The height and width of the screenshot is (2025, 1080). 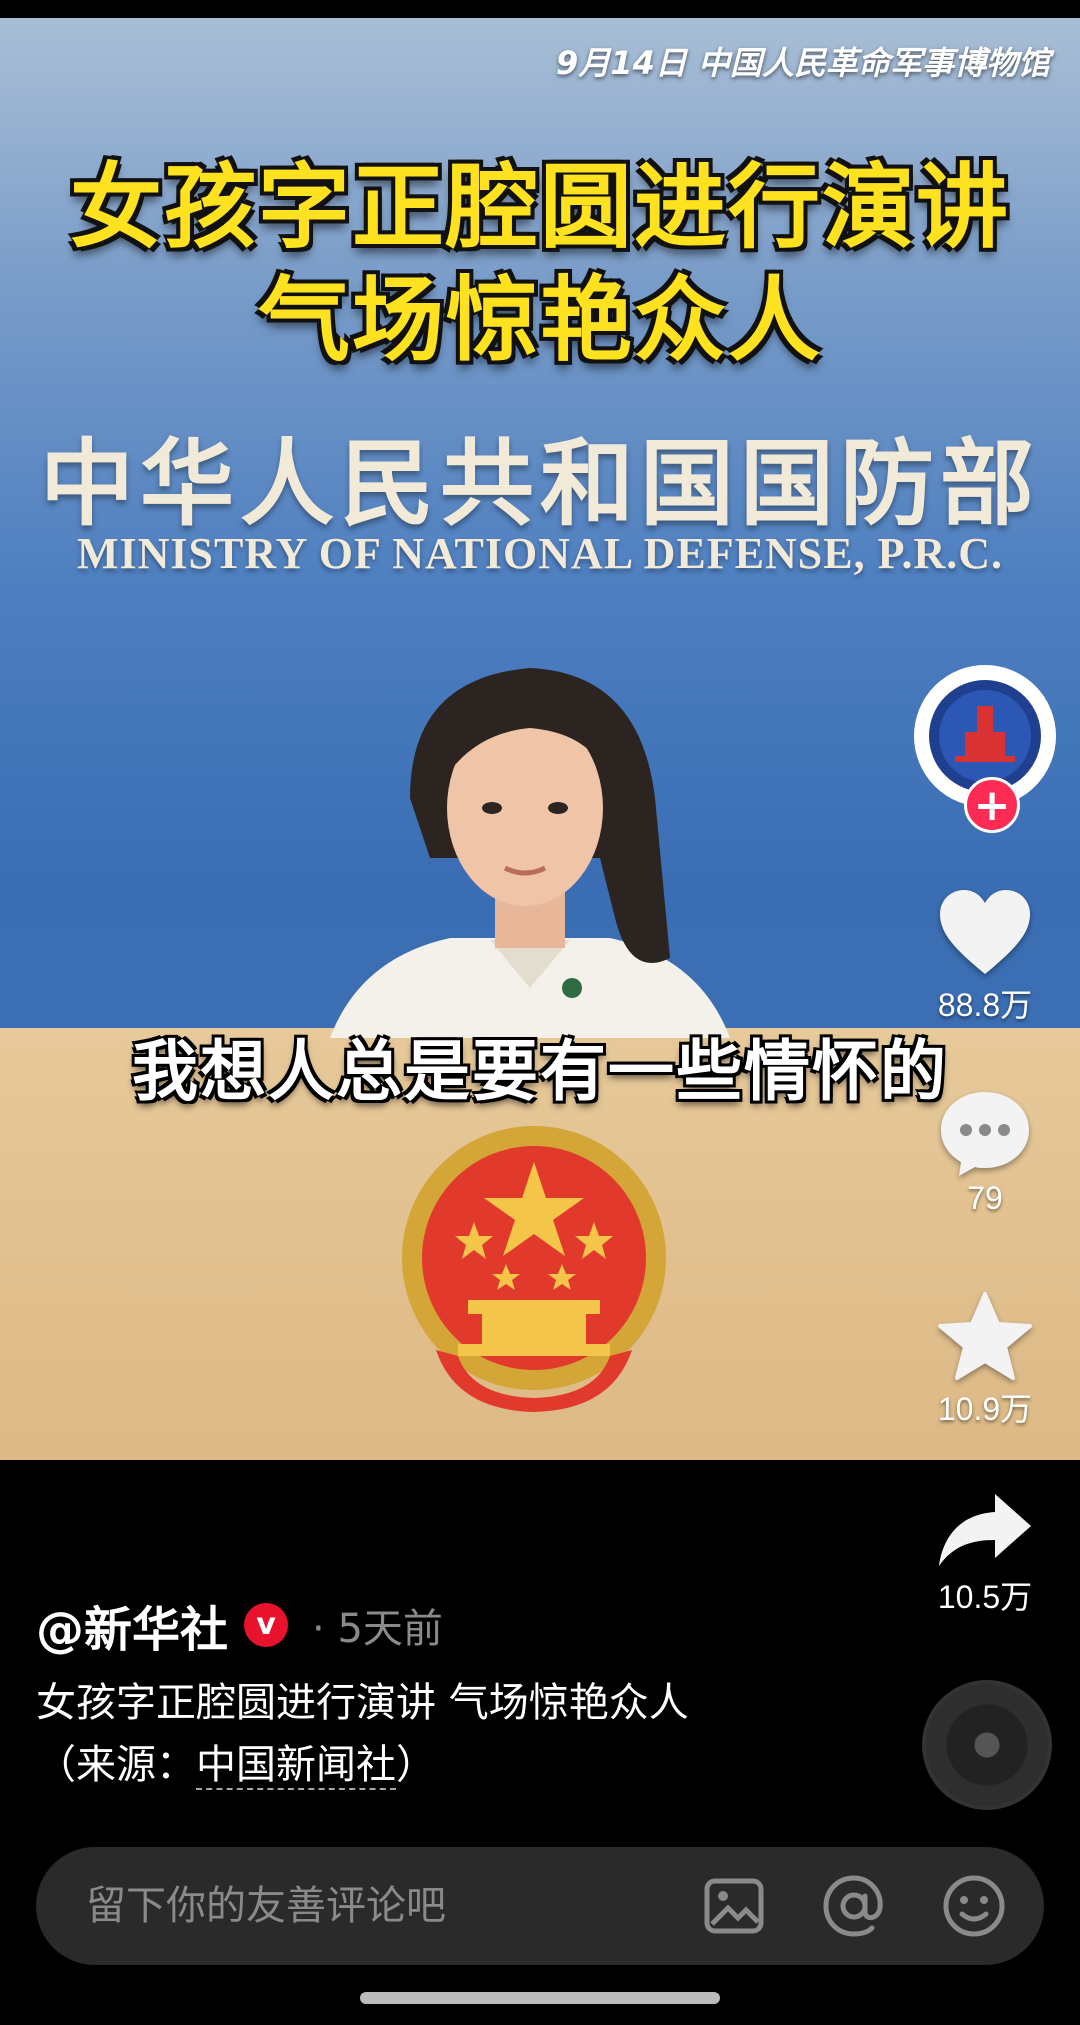 What do you see at coordinates (539, 484) in the screenshot?
I see `backdrop-title-cn: 中华人民共和国国防部` at bounding box center [539, 484].